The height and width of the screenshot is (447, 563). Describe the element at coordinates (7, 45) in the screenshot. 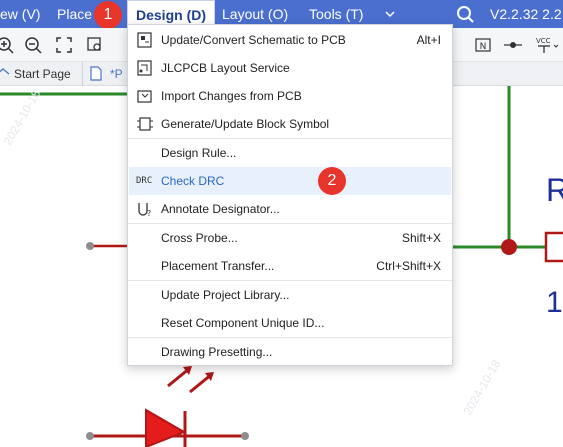

I see `zoom-in-icon` at that location.